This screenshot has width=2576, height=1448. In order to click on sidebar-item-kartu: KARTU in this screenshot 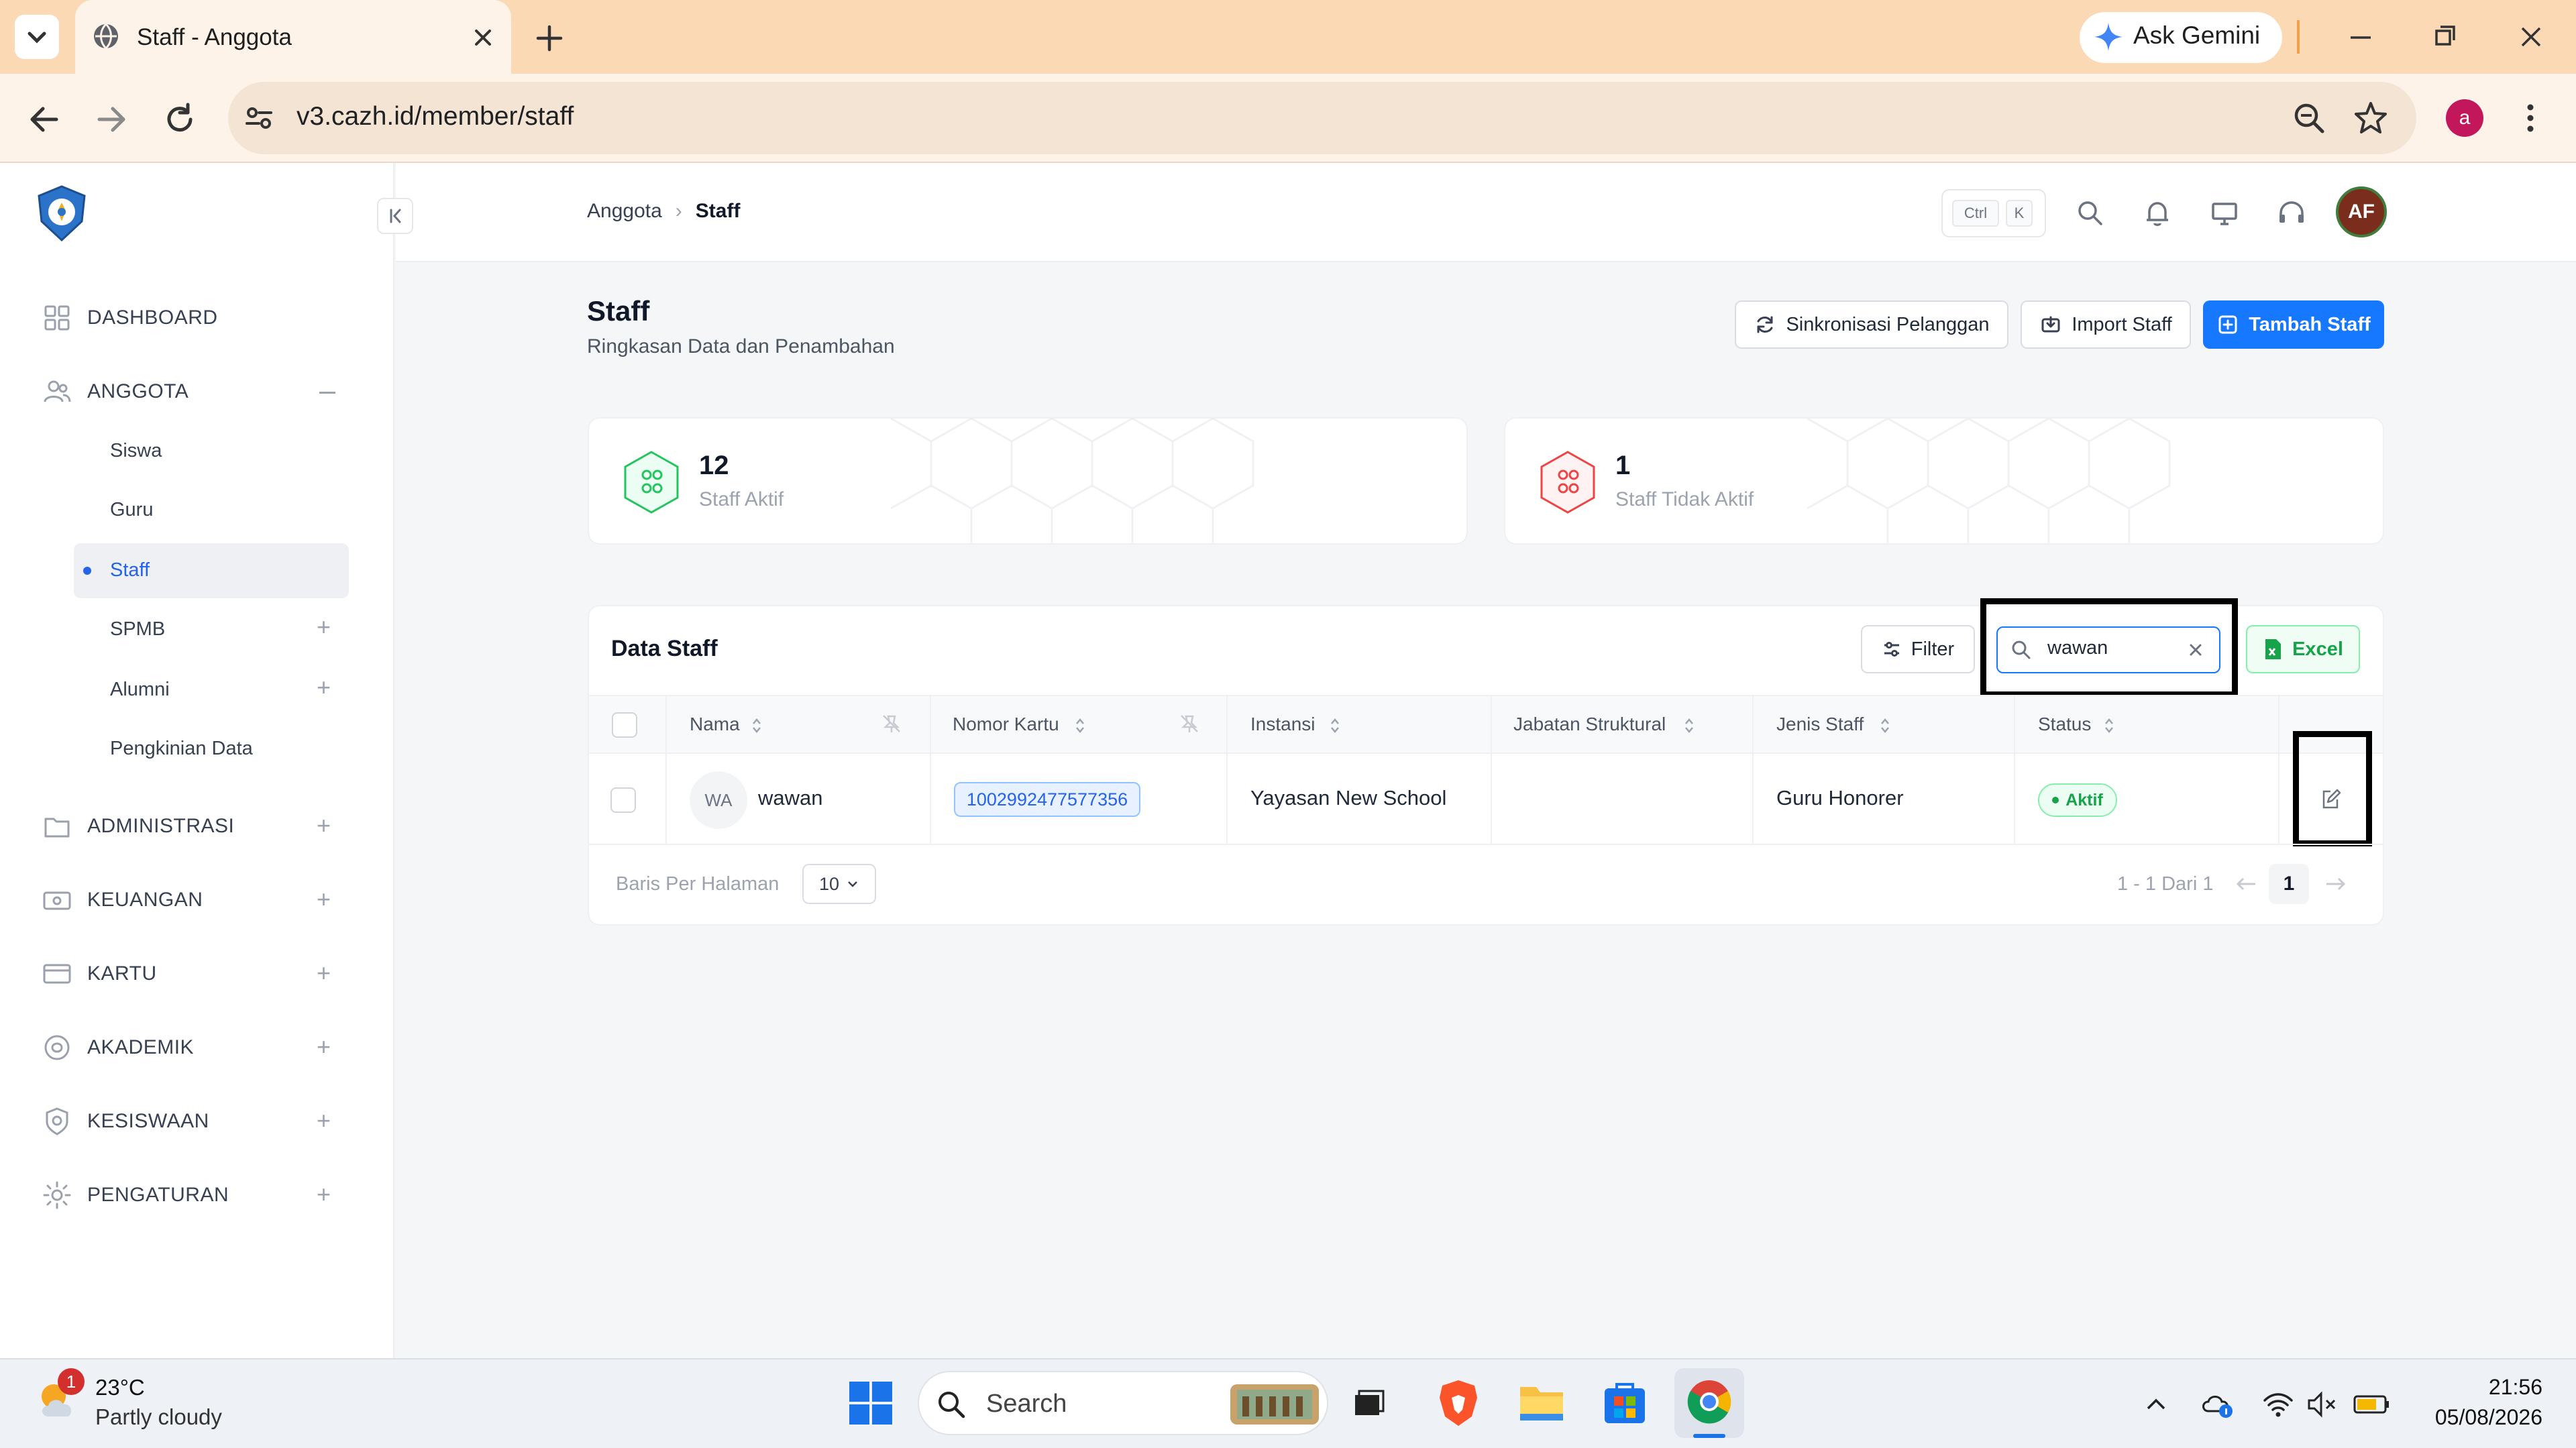, I will do `click(198, 974)`.